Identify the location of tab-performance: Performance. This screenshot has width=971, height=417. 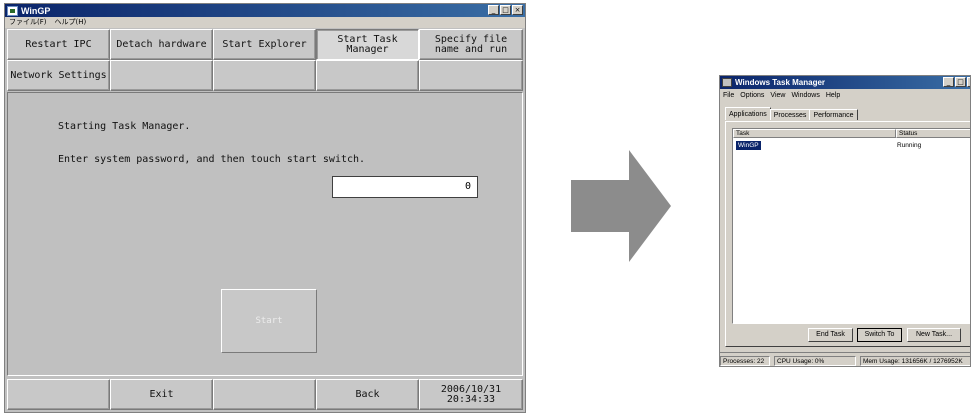
(833, 114).